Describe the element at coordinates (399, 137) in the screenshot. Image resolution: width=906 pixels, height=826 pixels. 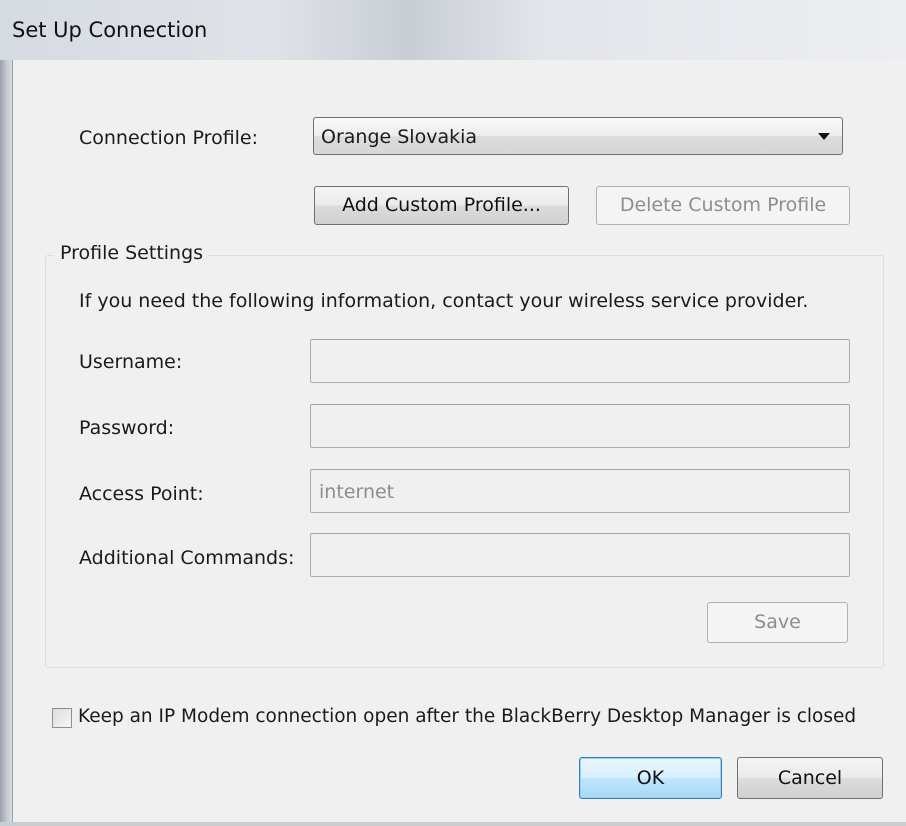
I see `connection-profile-value: Orange Slovakia` at that location.